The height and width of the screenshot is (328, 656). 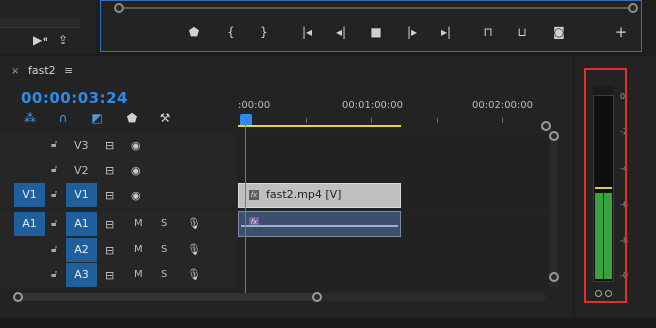 What do you see at coordinates (74, 98) in the screenshot?
I see `playhead-timecode: 00:00:03:24` at bounding box center [74, 98].